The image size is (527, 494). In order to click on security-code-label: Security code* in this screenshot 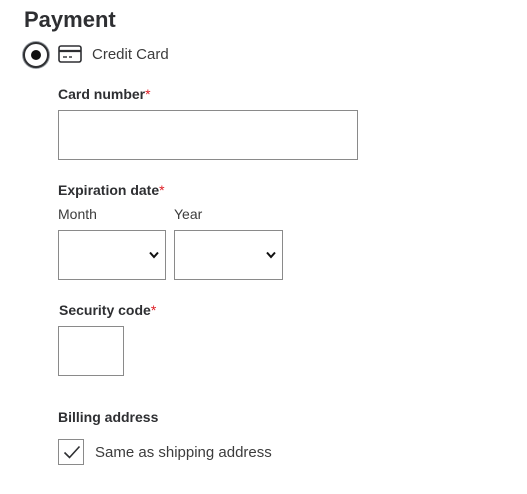, I will do `click(107, 310)`.